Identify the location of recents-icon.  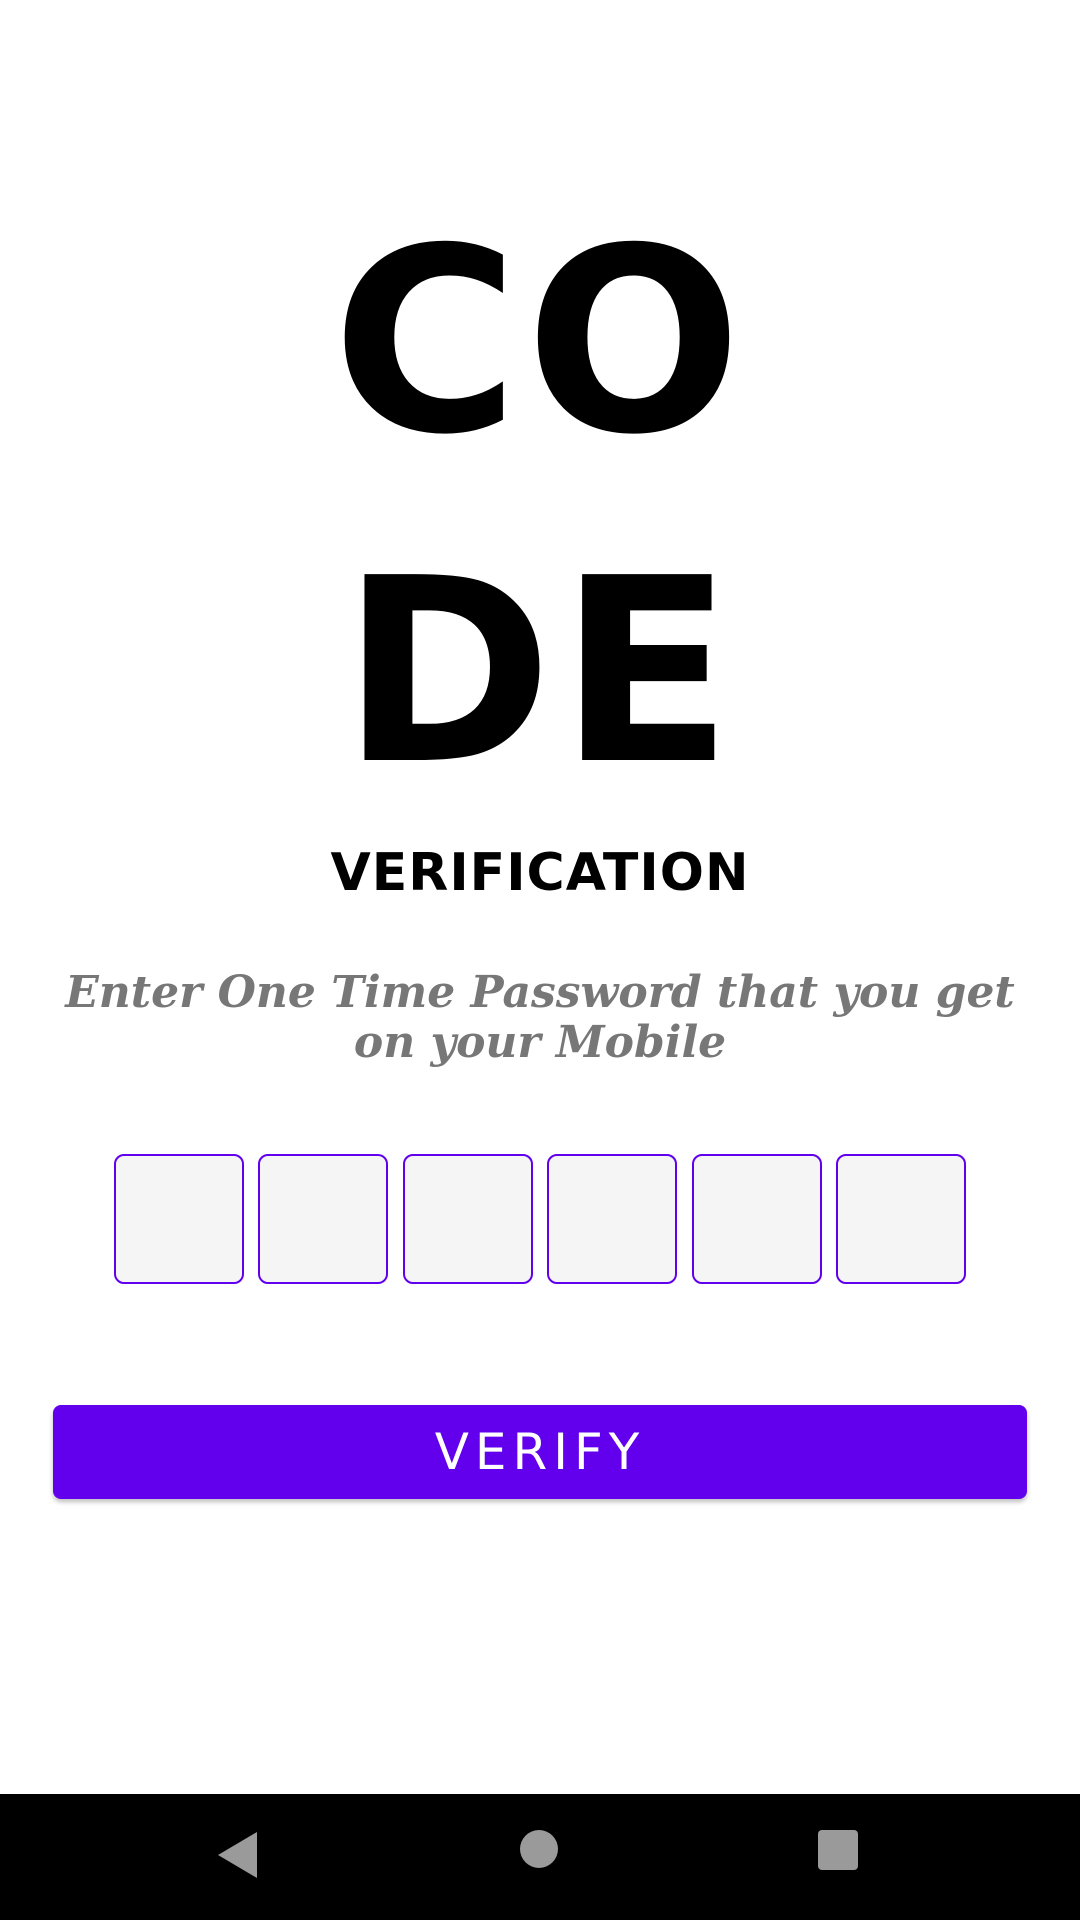
(838, 1850).